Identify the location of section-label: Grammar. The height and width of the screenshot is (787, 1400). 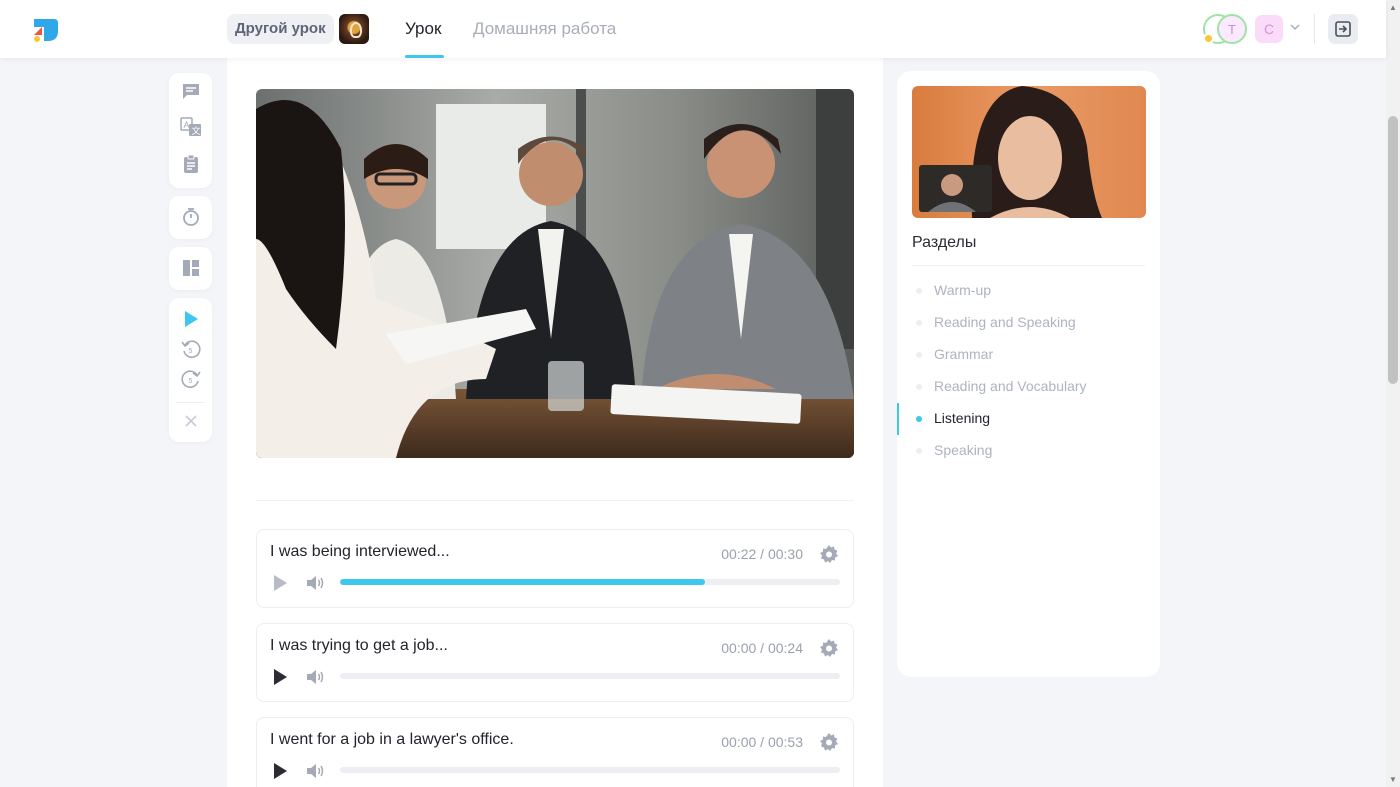
(964, 354).